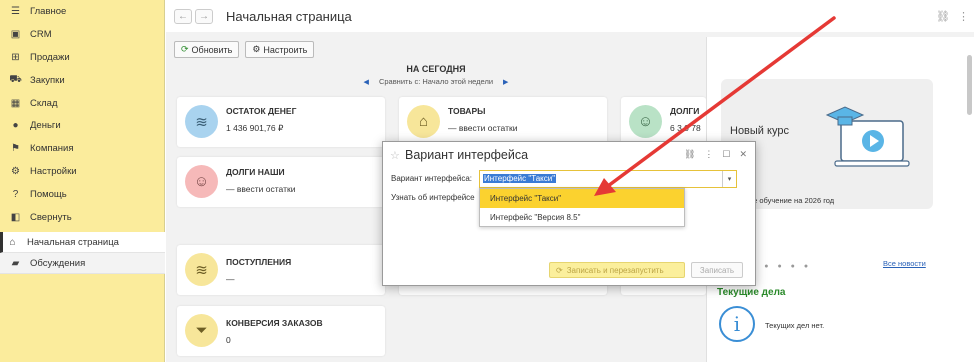 The image size is (974, 362). I want to click on tasks-title: Текущие дела, so click(751, 292).